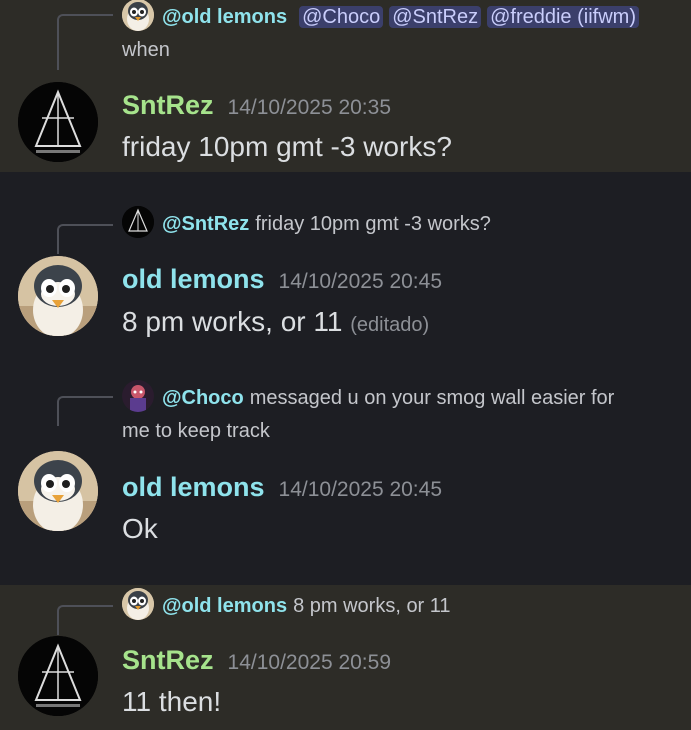 Image resolution: width=691 pixels, height=730 pixels. I want to click on reply-preview: @SntRez friday 10pm gmt -3 works?, so click(399, 223).